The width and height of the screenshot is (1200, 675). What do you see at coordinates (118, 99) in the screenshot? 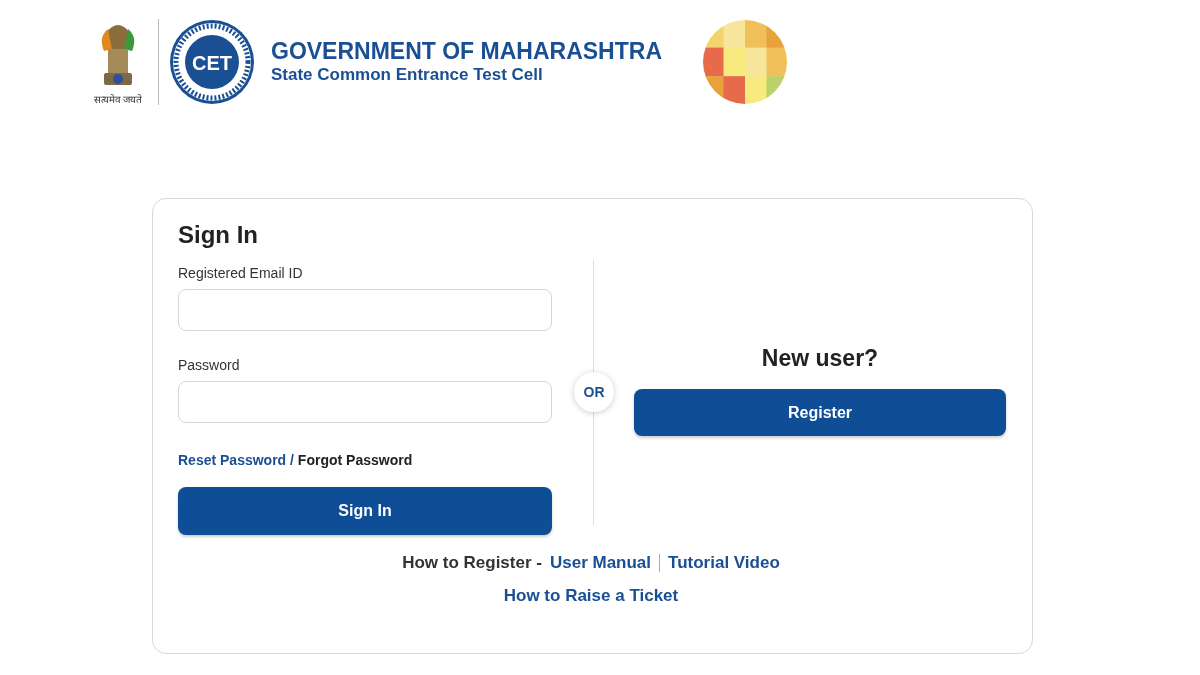
I see `emblem-motto: सत्यमेव जयते` at bounding box center [118, 99].